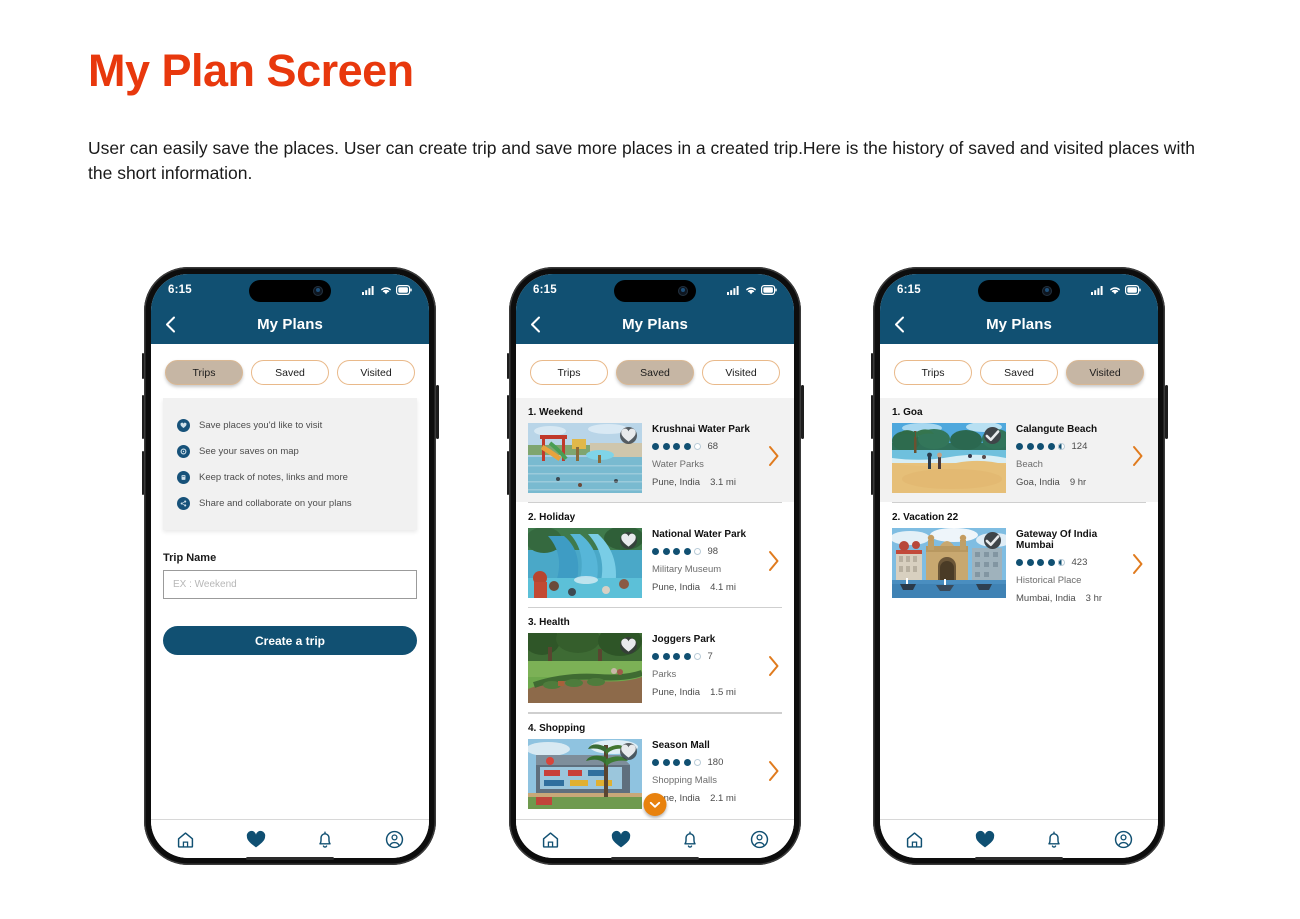 The image size is (1300, 919). What do you see at coordinates (290, 640) in the screenshot?
I see `create-trip-button: Create a trip` at bounding box center [290, 640].